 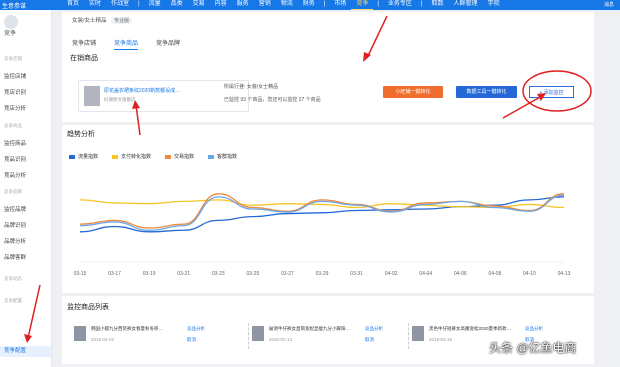 What do you see at coordinates (465, 5) in the screenshot?
I see `nav-item: 人群管理` at bounding box center [465, 5].